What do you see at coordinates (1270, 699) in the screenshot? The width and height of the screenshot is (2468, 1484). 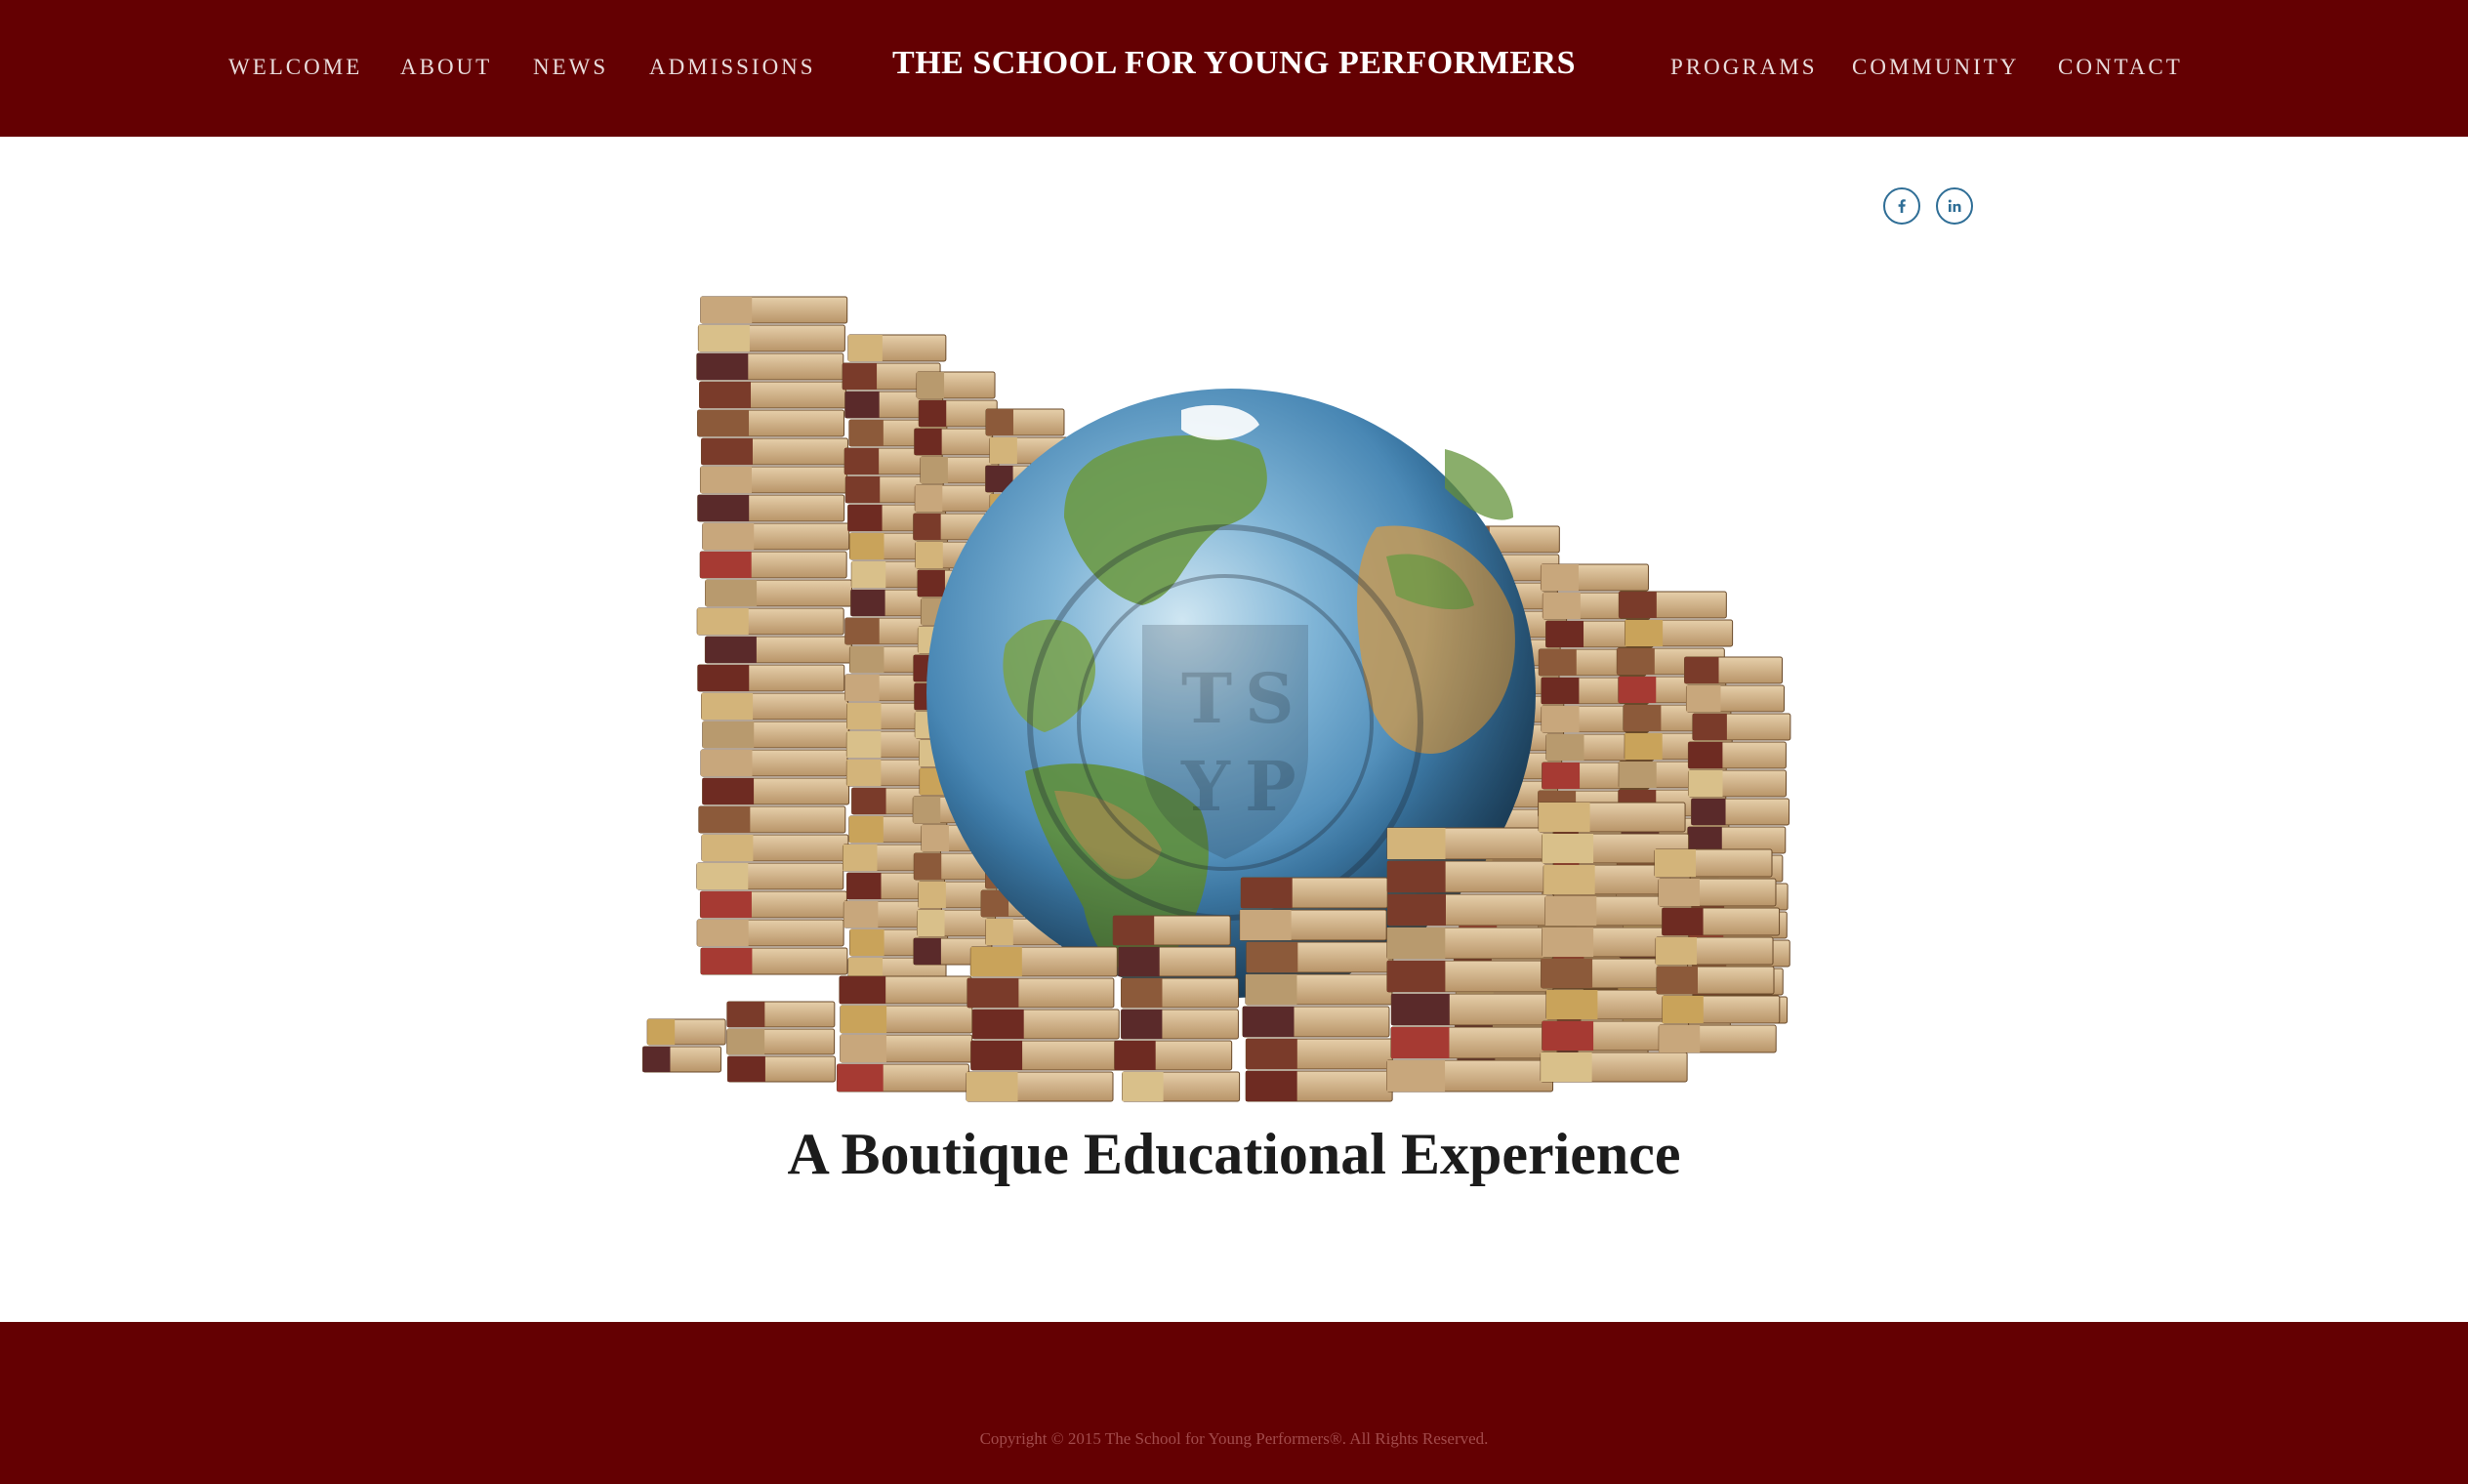 I see `seal-letter-s: S` at bounding box center [1270, 699].